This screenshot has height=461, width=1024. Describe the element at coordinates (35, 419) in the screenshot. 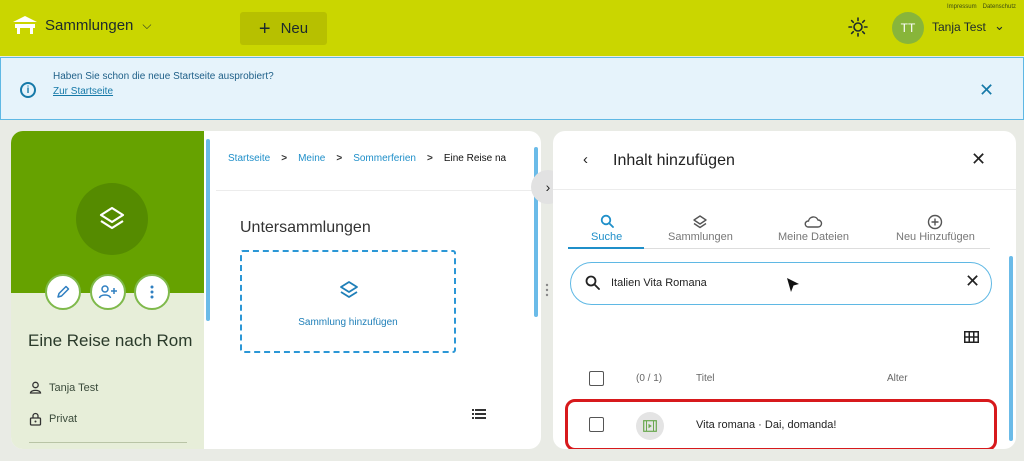

I see `lock-icon` at that location.